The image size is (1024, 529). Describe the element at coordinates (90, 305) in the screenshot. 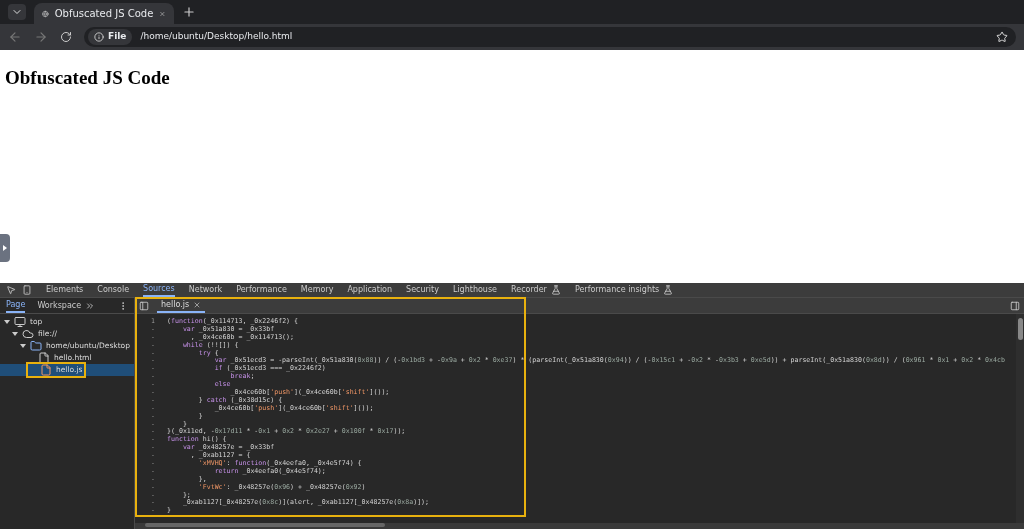

I see `more-tabs-icon` at that location.